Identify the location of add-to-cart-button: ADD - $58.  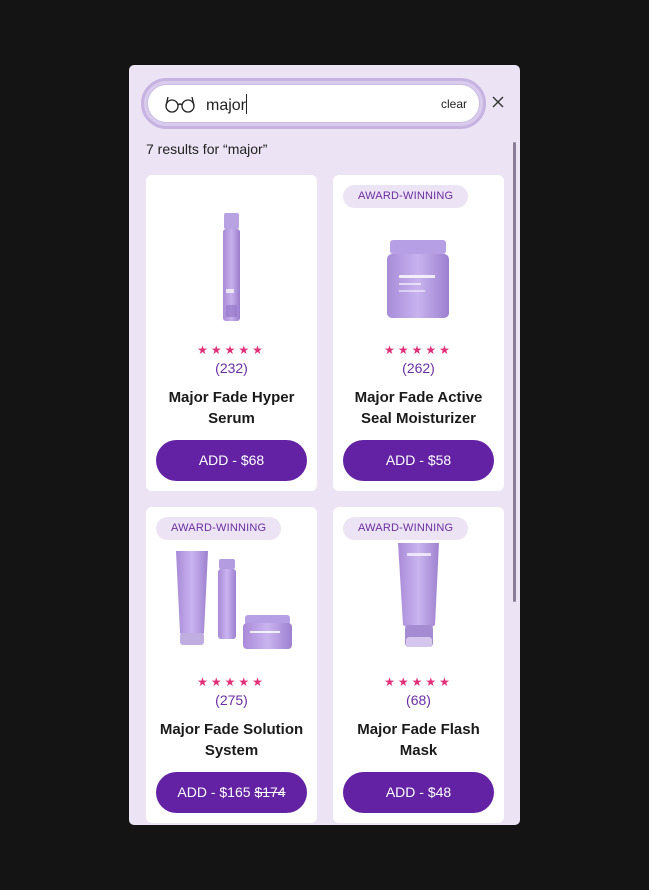
(418, 460).